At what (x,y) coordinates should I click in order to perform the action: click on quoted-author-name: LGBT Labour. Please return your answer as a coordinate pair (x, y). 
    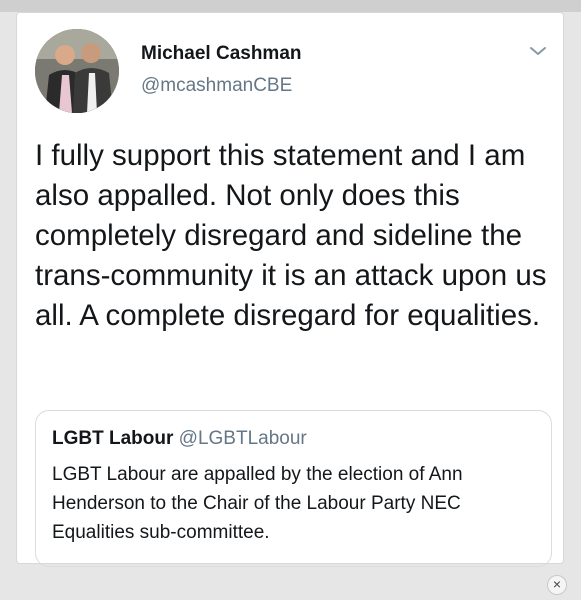
    Looking at the image, I should click on (113, 438).